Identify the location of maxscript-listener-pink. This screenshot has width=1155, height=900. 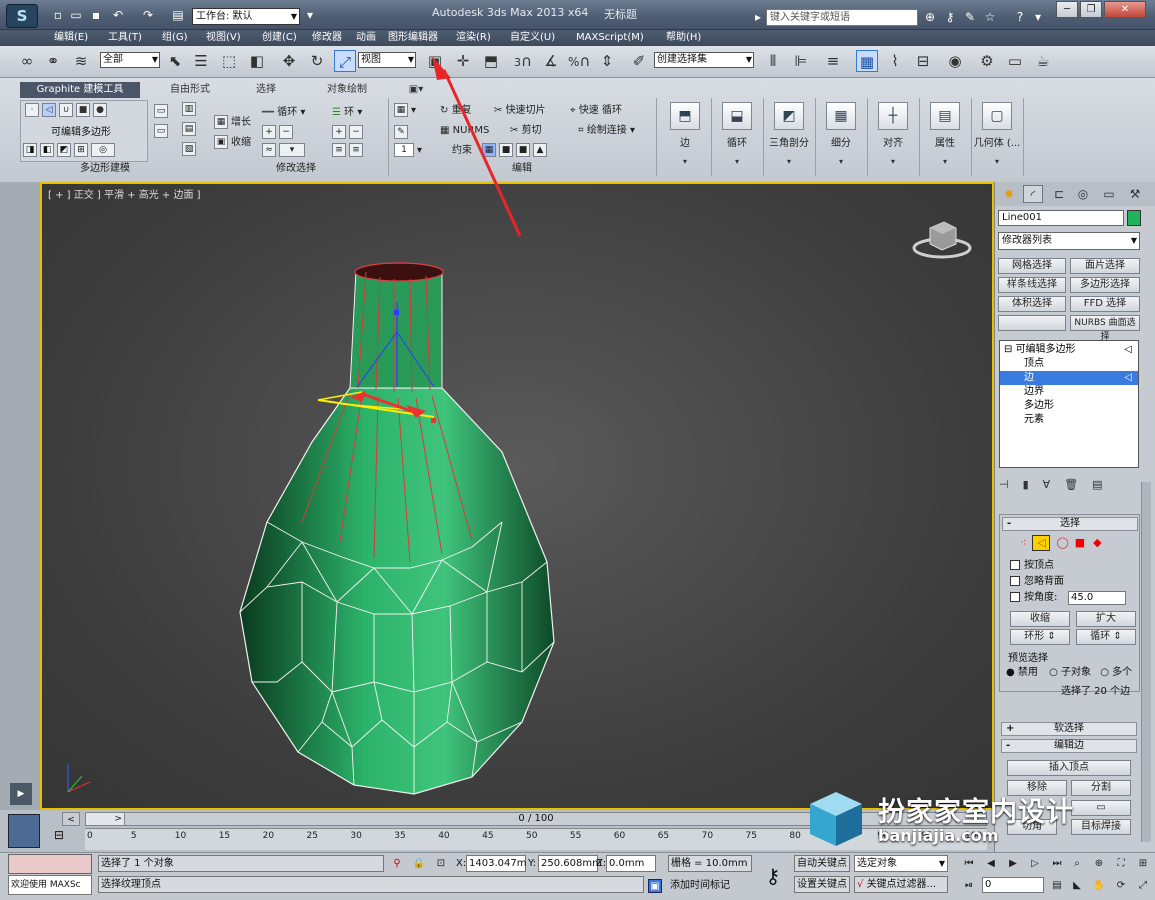
(50, 864).